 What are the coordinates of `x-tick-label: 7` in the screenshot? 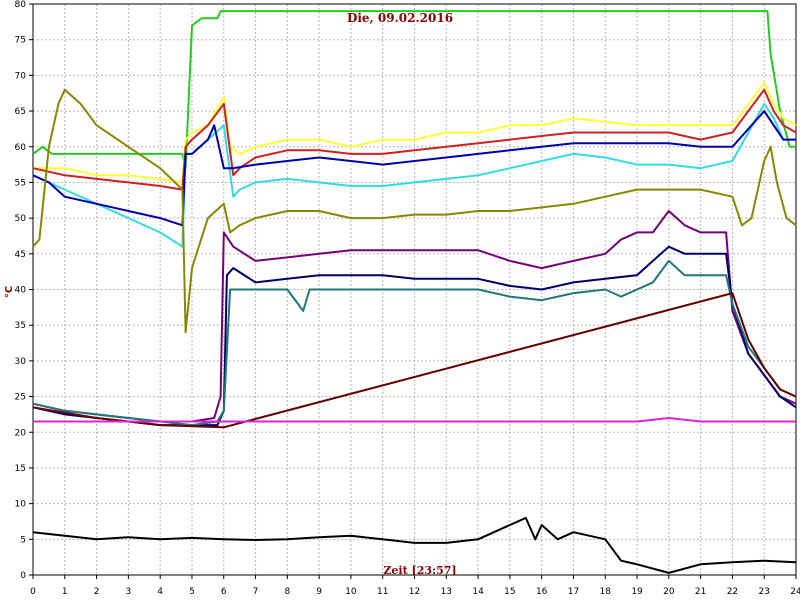 It's located at (256, 592).